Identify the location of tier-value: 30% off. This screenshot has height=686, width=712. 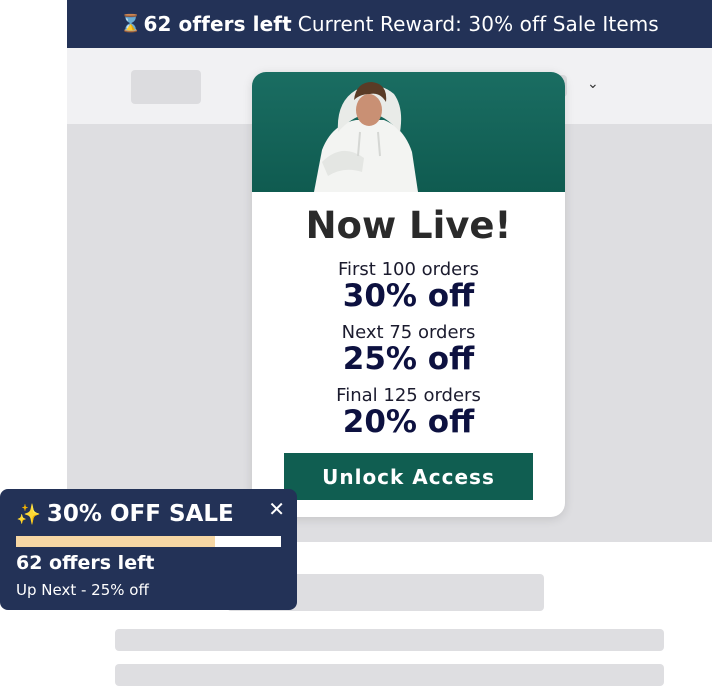
(408, 296).